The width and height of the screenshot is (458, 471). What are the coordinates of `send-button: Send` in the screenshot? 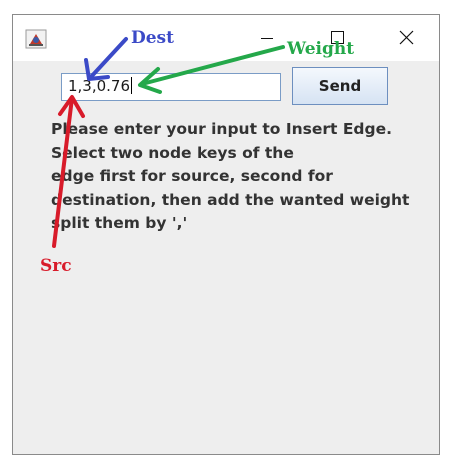 It's located at (340, 86).